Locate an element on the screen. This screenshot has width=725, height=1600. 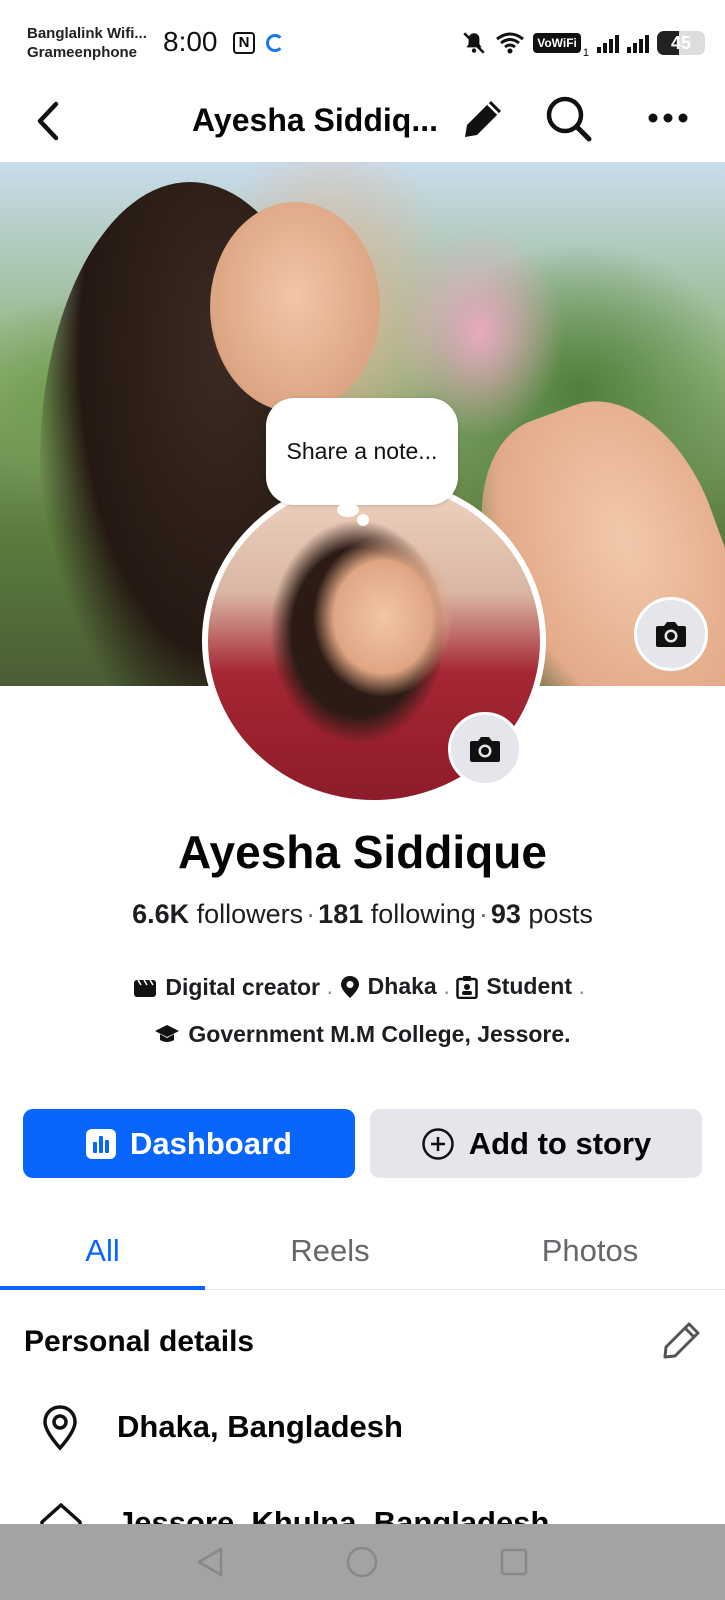
dashboard-label: Dashboard is located at coordinates (211, 1143).